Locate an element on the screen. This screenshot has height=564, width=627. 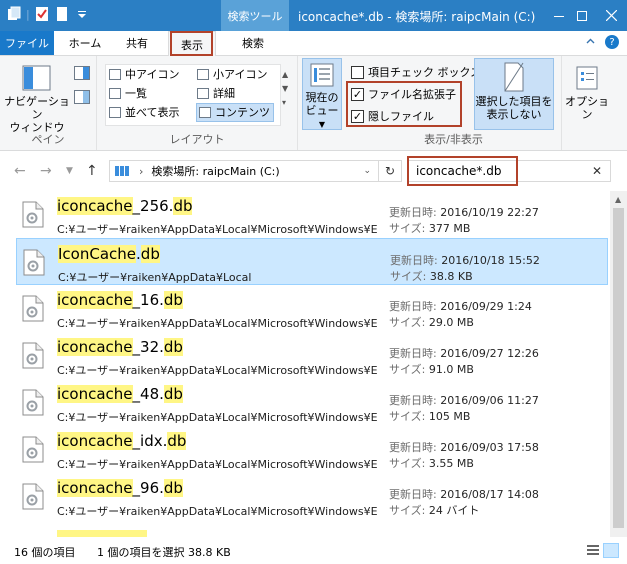
file-name: iconcache_16.db is located at coordinates (120, 300).